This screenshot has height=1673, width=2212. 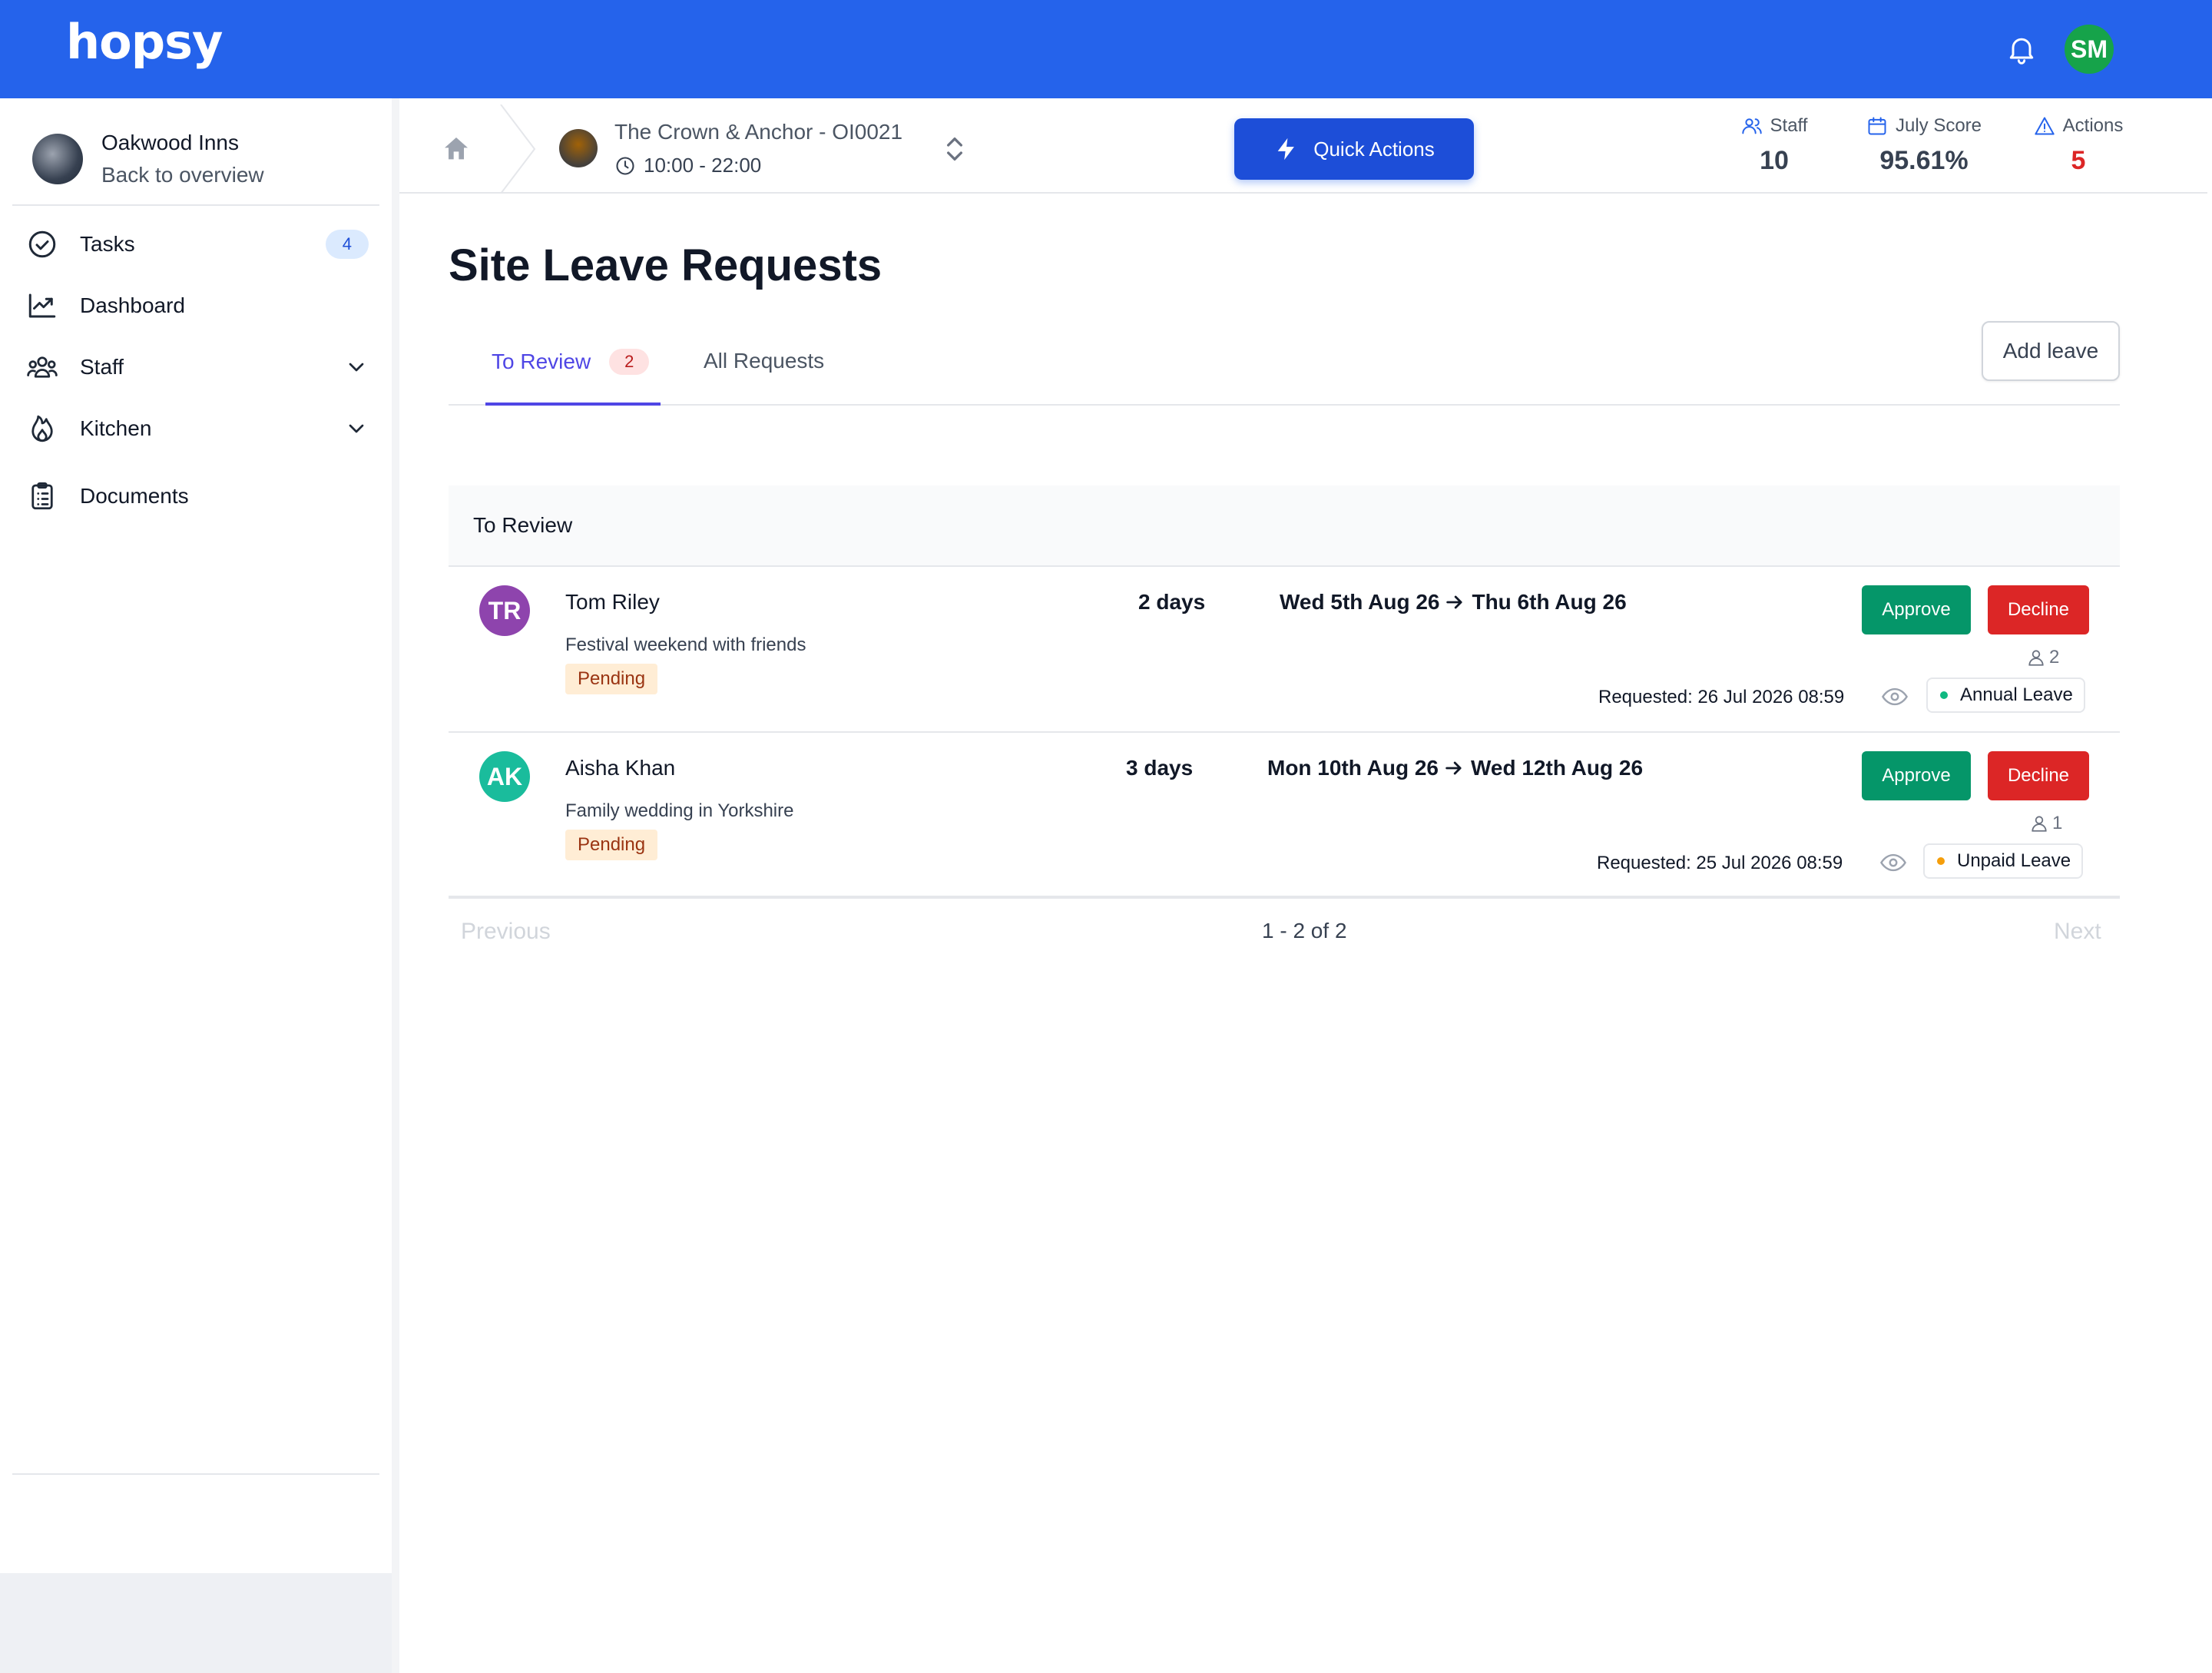 What do you see at coordinates (505, 776) in the screenshot?
I see `avatar: AK` at bounding box center [505, 776].